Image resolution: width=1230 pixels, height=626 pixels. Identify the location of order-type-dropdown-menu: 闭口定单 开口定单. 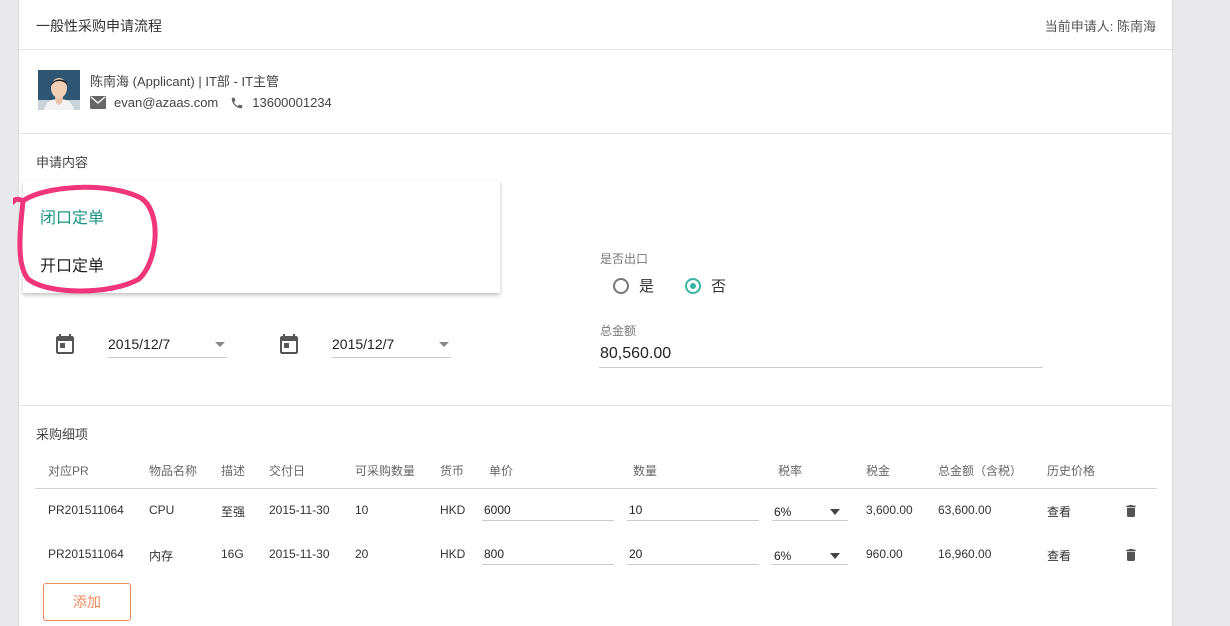
(261, 237).